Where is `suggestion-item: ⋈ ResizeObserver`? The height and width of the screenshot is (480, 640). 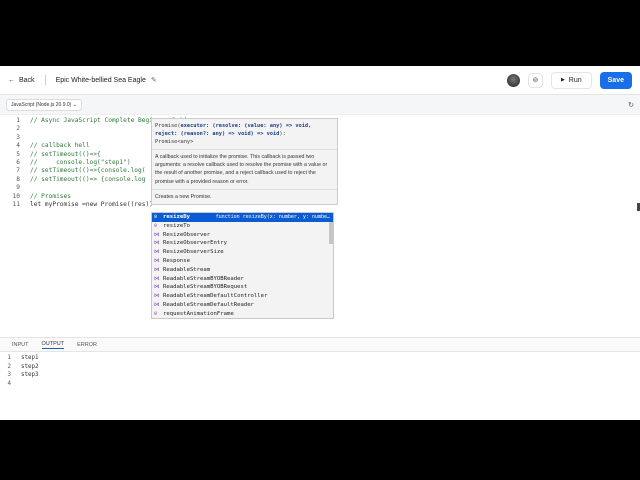
suggestion-item: ⋈ ResizeObserver is located at coordinates (242, 235).